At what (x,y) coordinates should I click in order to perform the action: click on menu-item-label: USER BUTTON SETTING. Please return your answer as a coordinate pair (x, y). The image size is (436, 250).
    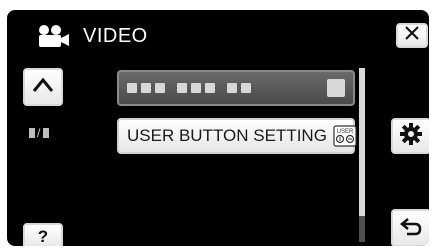
    Looking at the image, I should click on (227, 135).